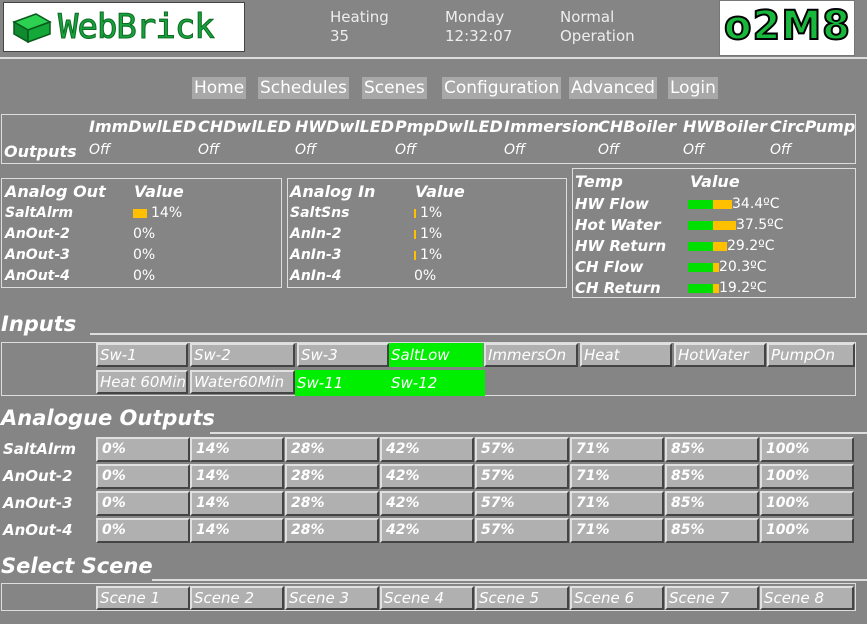 The width and height of the screenshot is (867, 624). What do you see at coordinates (478, 334) in the screenshot?
I see `inputs-rule` at bounding box center [478, 334].